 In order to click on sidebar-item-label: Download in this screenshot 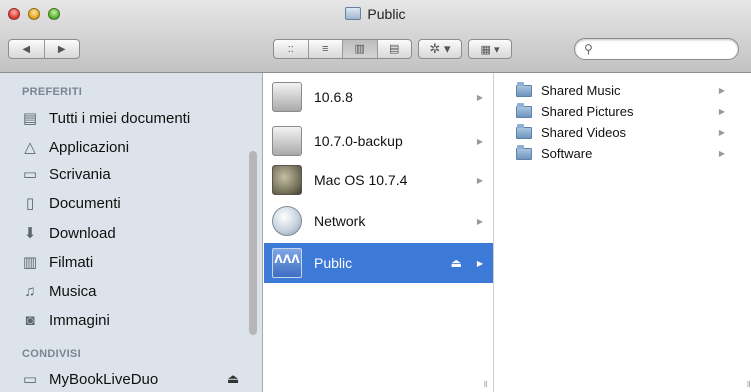, I will do `click(82, 233)`.